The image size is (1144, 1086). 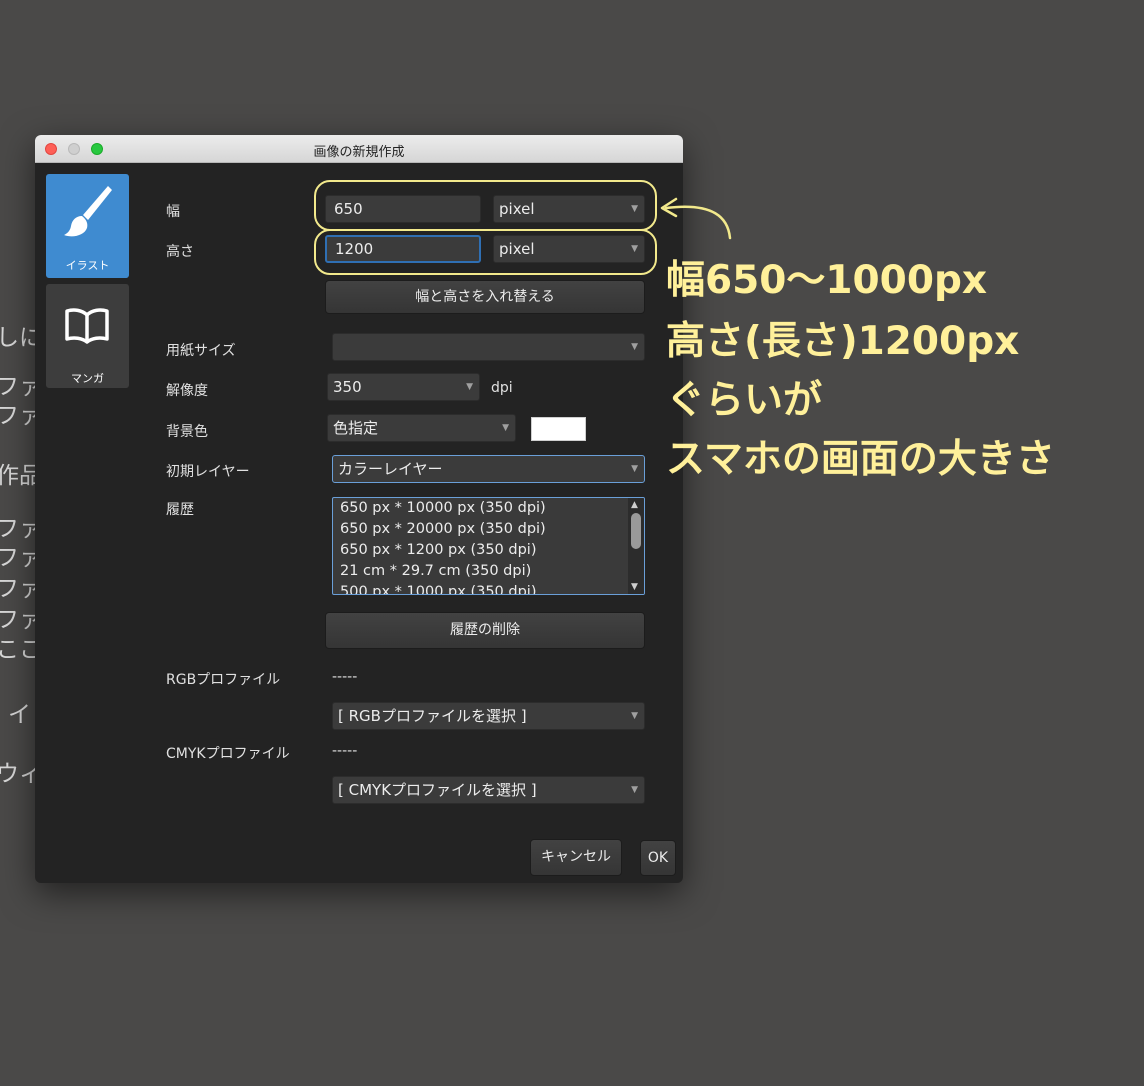 I want to click on initial-layer-label: 初期レイヤー, so click(x=208, y=472).